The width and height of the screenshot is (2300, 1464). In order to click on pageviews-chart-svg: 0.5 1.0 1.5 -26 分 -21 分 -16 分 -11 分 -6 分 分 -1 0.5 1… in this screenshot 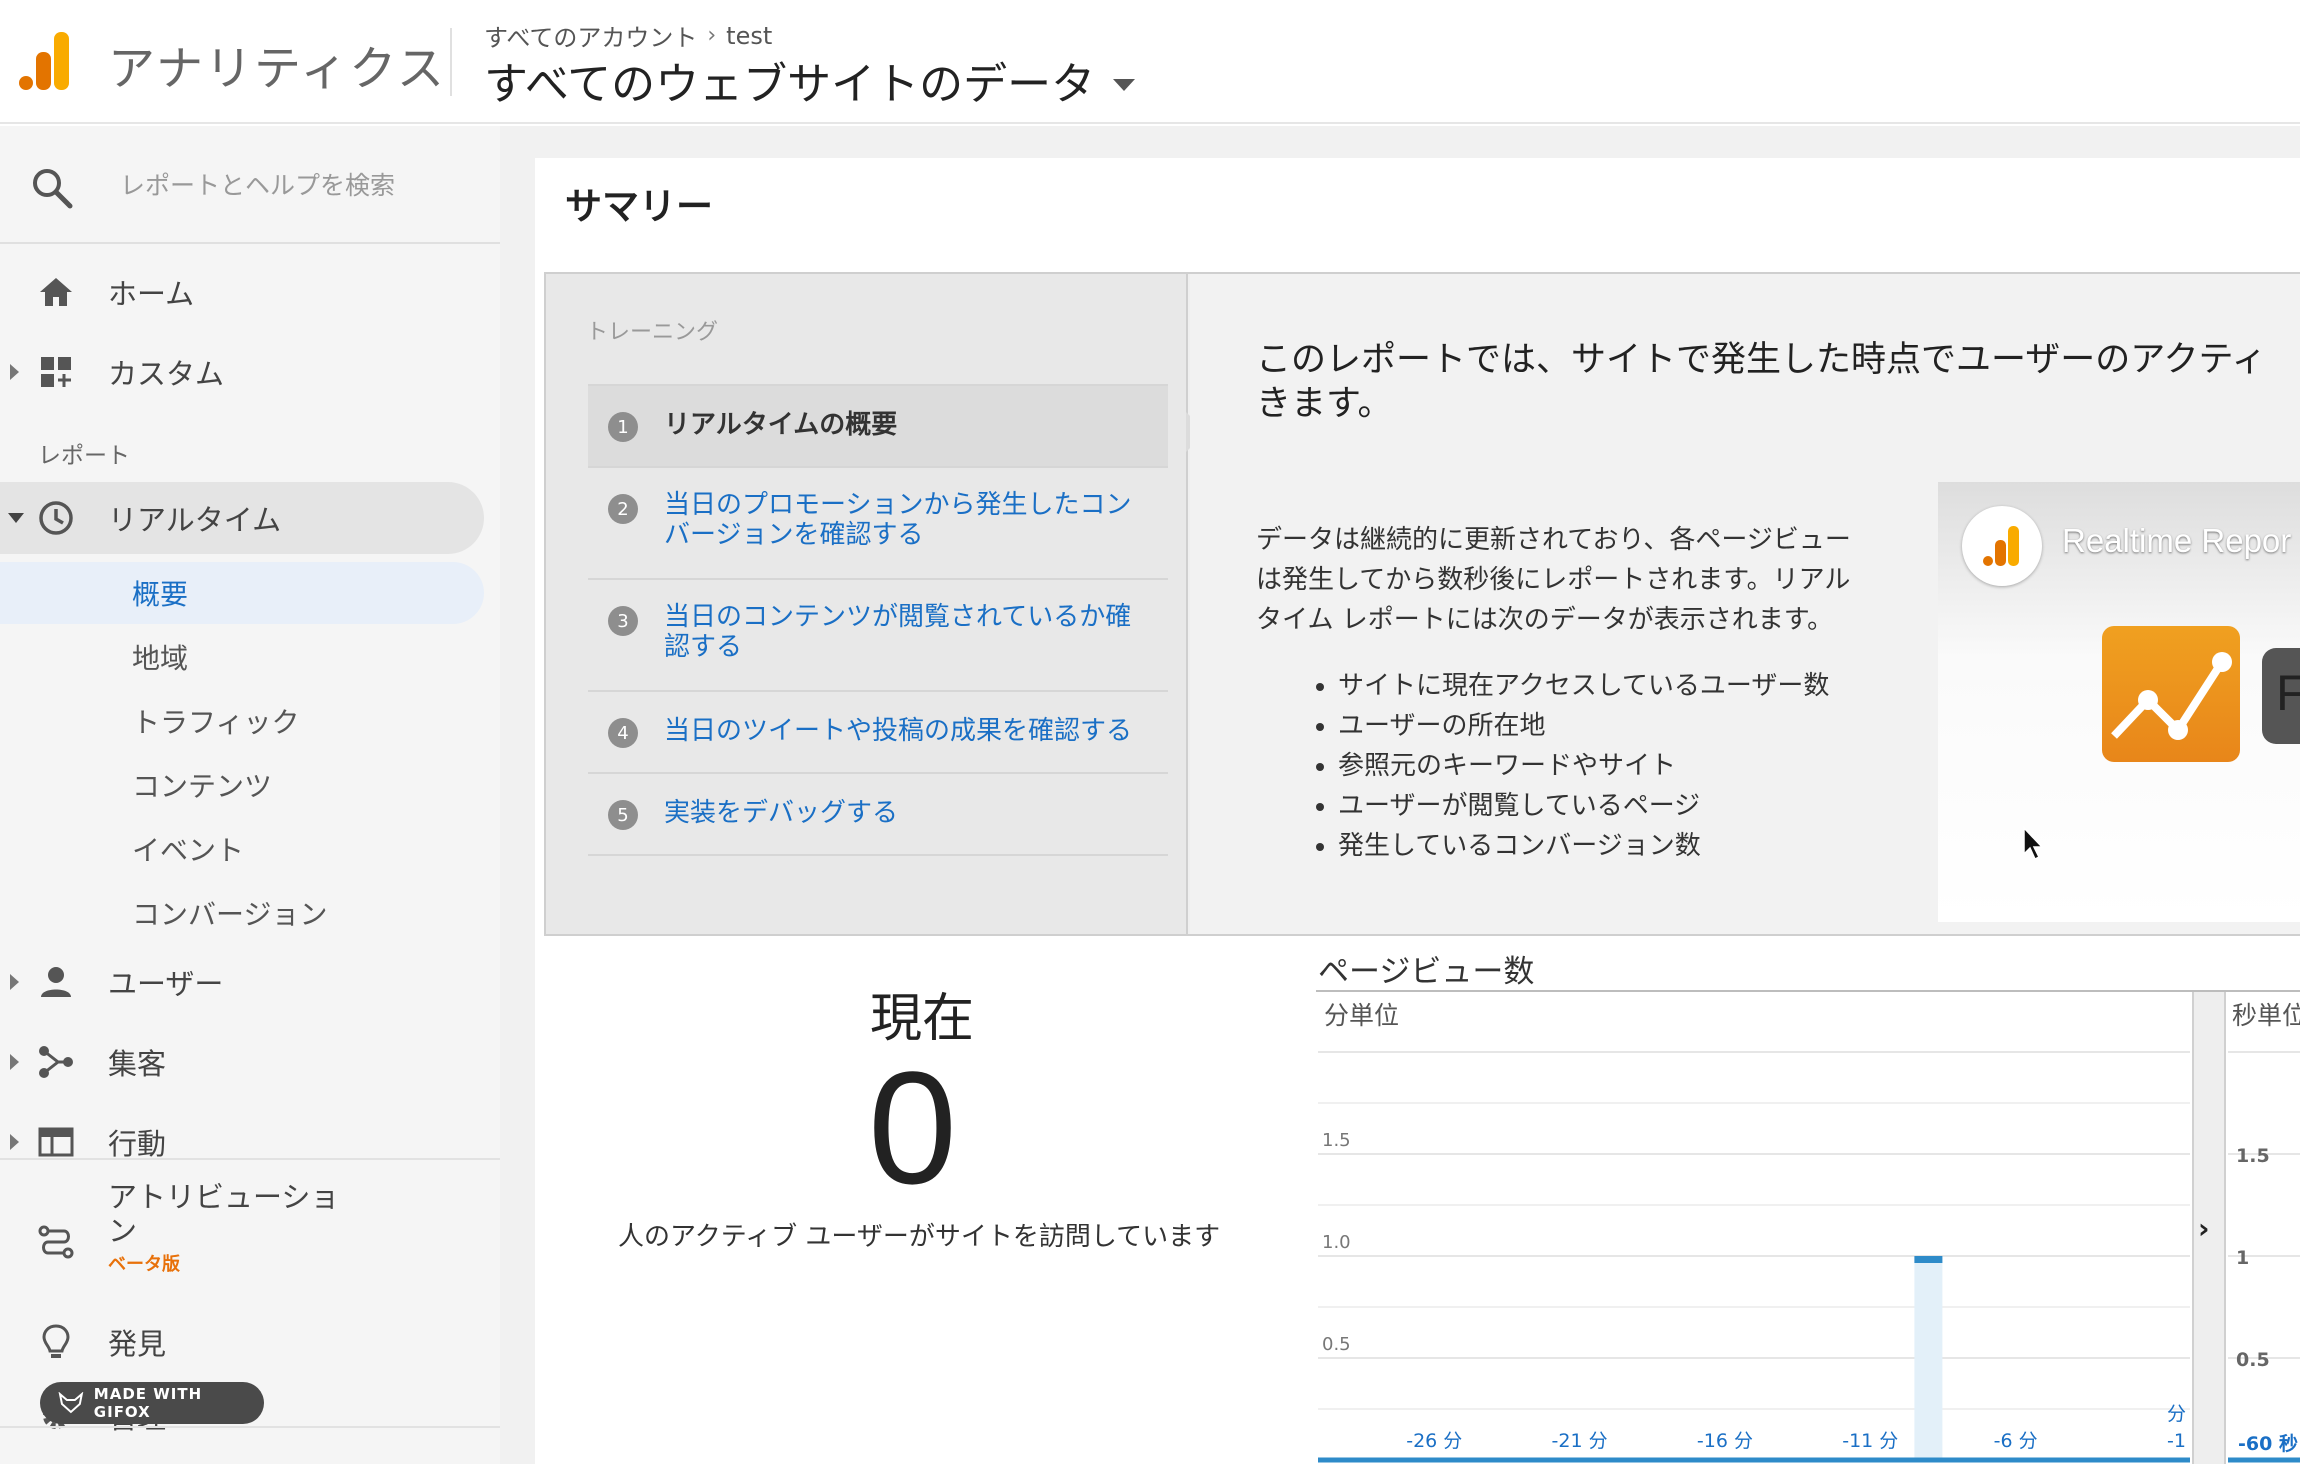, I will do `click(1809, 1257)`.